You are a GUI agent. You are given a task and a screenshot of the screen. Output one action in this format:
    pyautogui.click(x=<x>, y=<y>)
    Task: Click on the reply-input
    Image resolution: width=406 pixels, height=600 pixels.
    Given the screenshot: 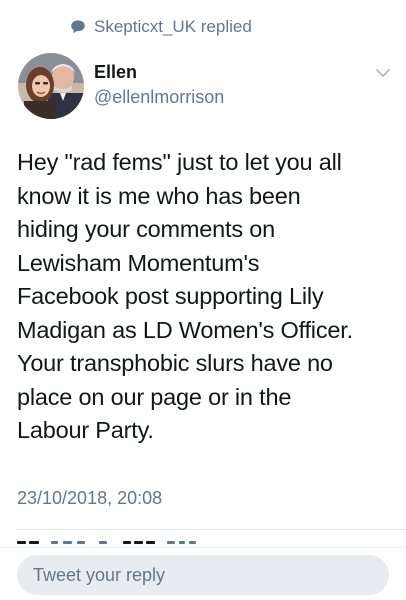 What is the action you would take?
    pyautogui.click(x=203, y=575)
    